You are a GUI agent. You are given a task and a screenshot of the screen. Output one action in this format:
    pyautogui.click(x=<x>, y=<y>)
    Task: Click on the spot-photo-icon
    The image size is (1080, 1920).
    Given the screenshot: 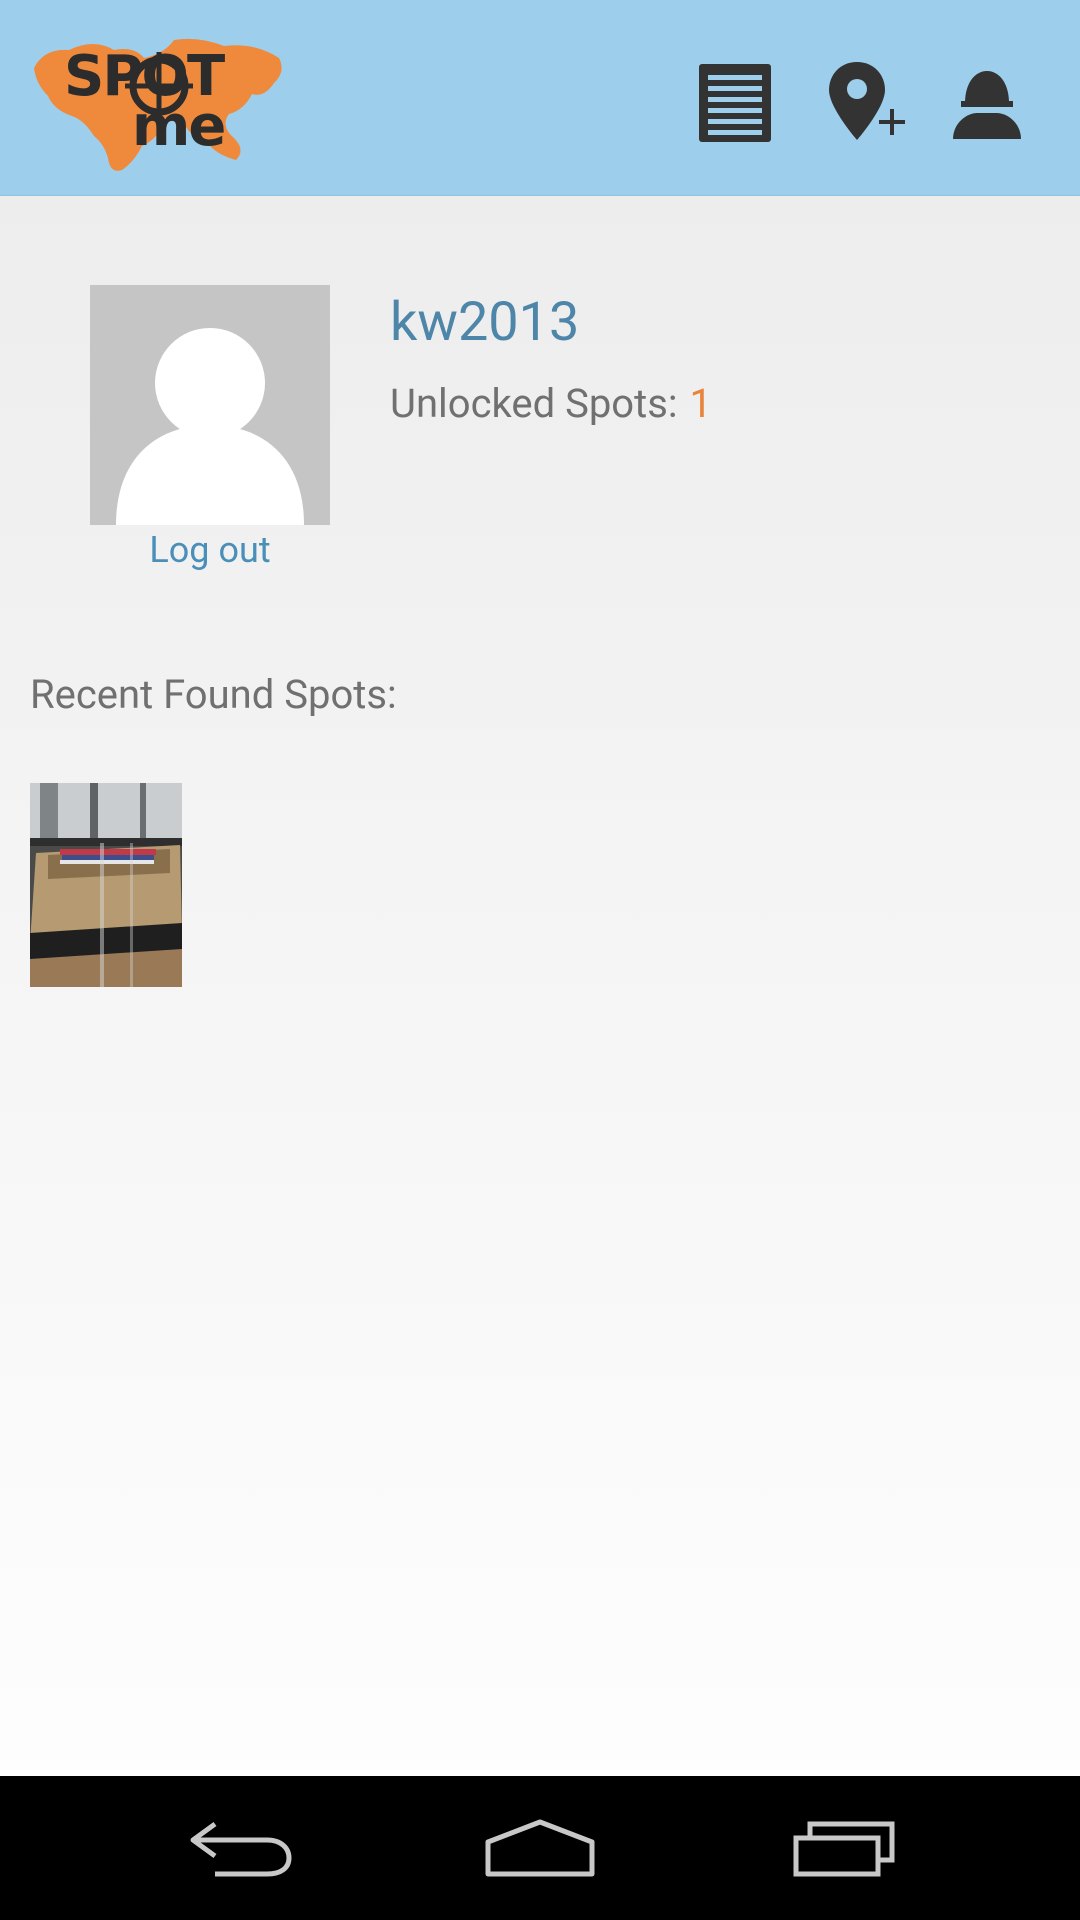 What is the action you would take?
    pyautogui.click(x=106, y=885)
    